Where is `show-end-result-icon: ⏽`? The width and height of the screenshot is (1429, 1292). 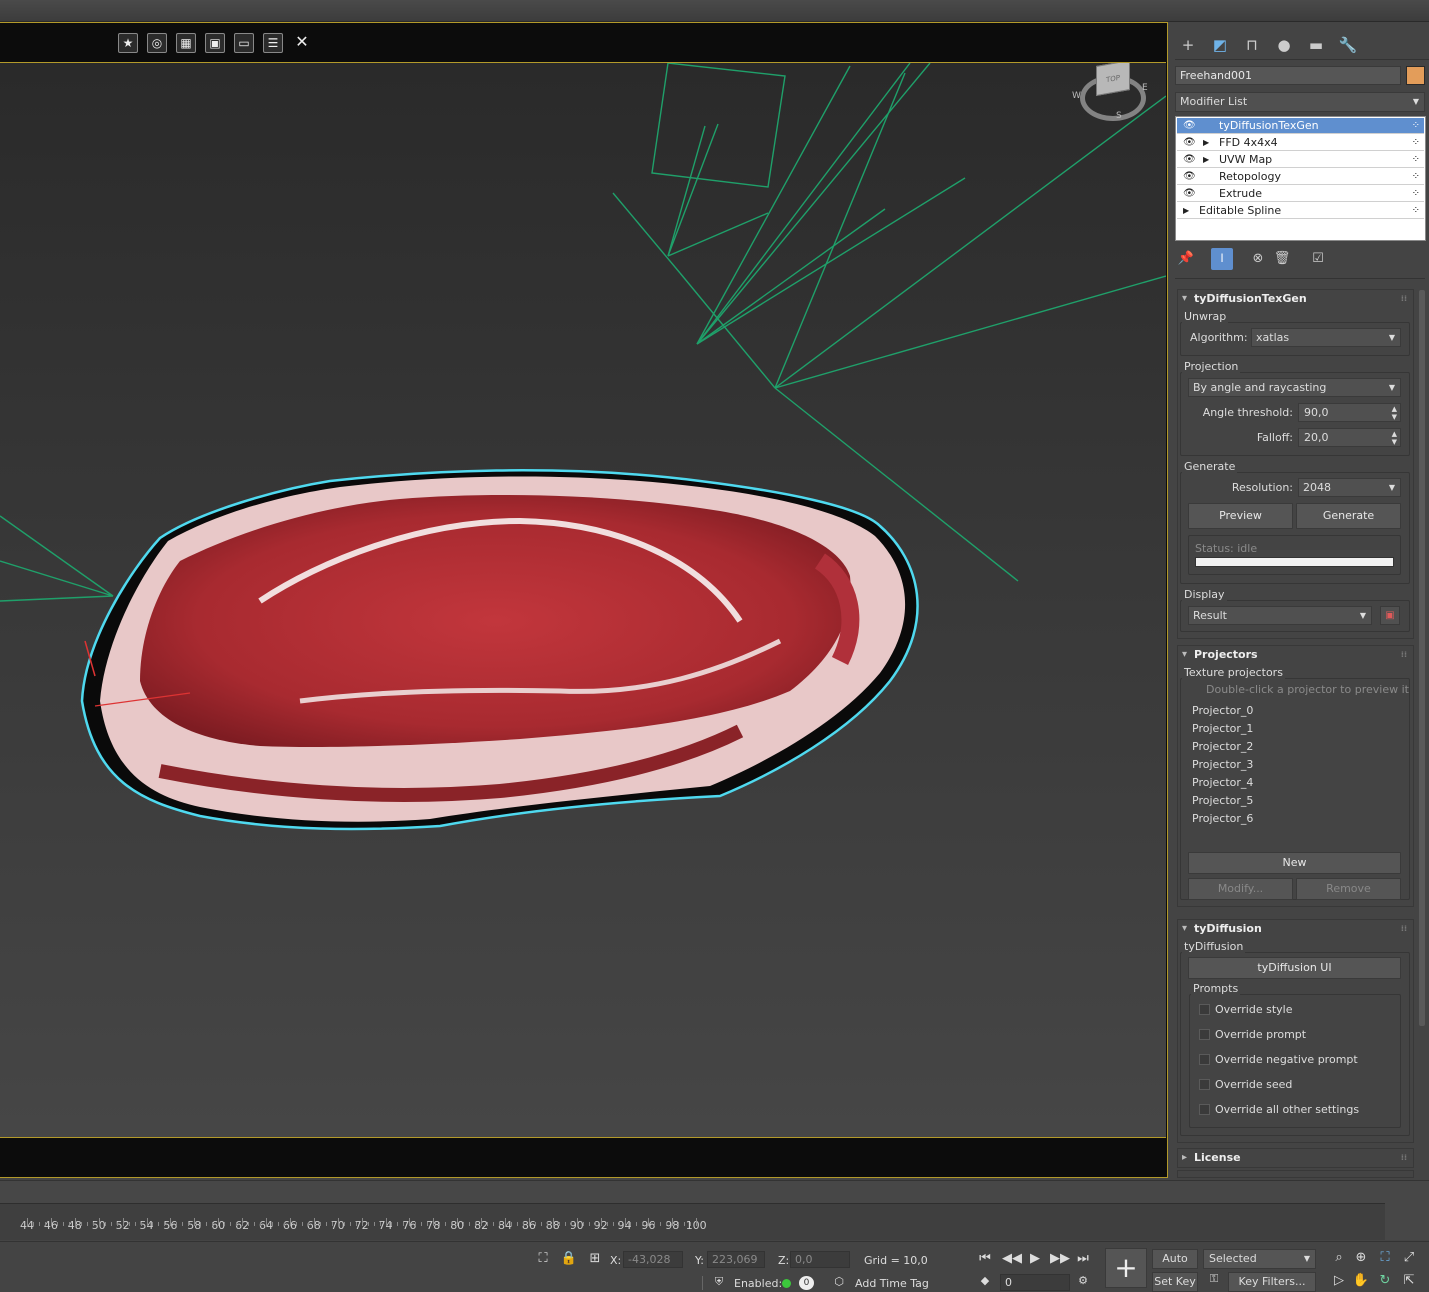 show-end-result-icon: ⏽ is located at coordinates (1222, 259).